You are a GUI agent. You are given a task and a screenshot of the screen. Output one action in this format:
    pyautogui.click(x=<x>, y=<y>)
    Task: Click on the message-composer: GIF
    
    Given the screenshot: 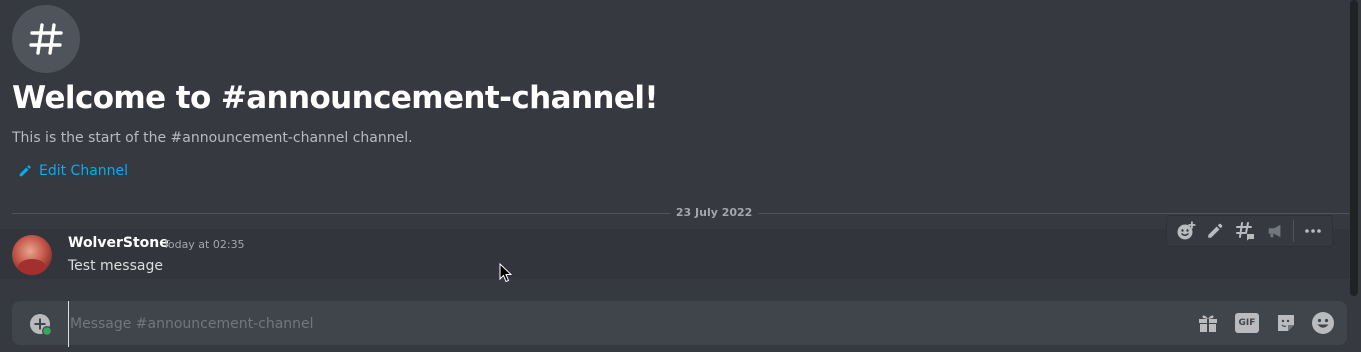 What is the action you would take?
    pyautogui.click(x=679, y=324)
    